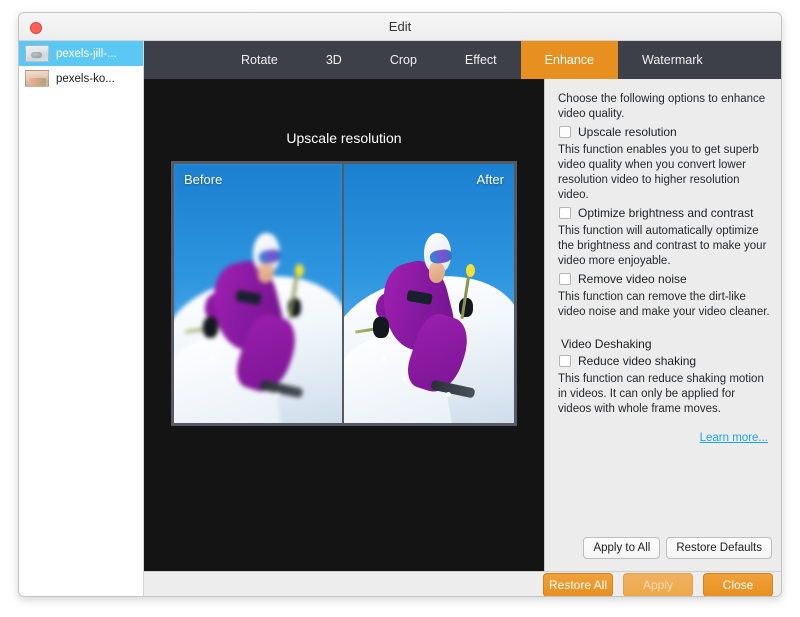 The width and height of the screenshot is (800, 617). I want to click on apply-button: Apply, so click(658, 584).